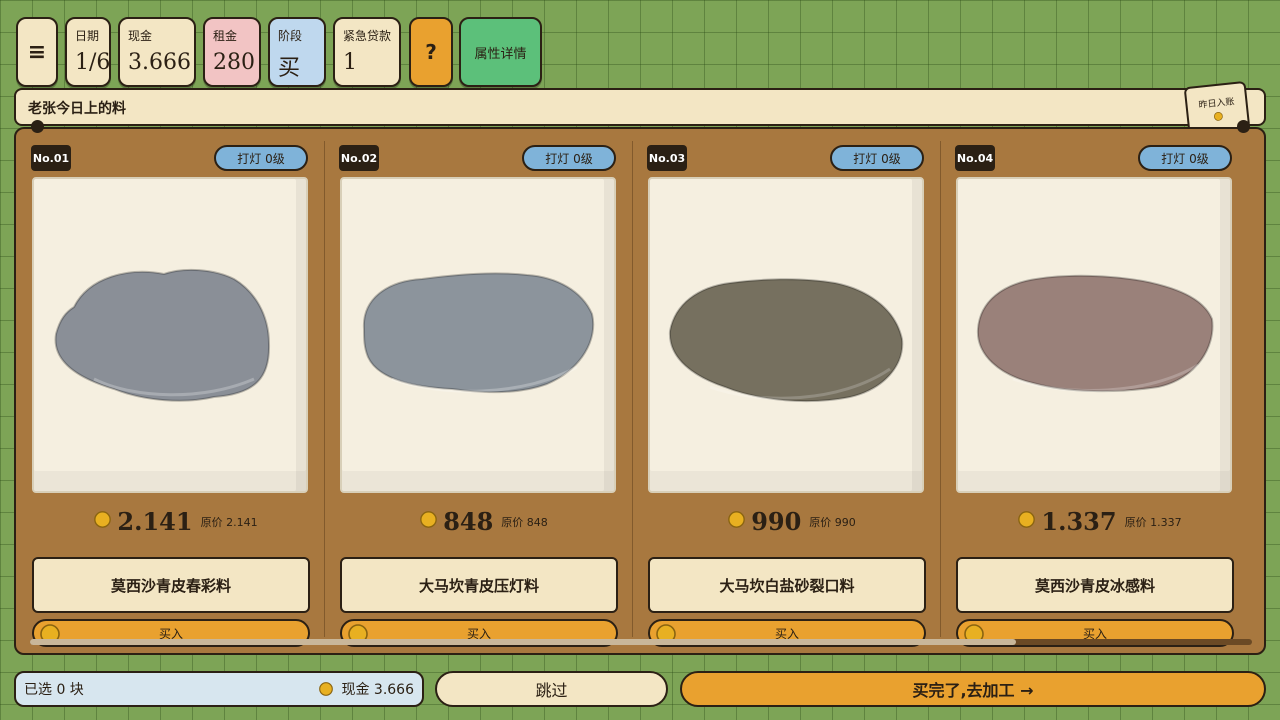 The height and width of the screenshot is (720, 1280). What do you see at coordinates (500, 52) in the screenshot?
I see `attributes-button: 属性详情` at bounding box center [500, 52].